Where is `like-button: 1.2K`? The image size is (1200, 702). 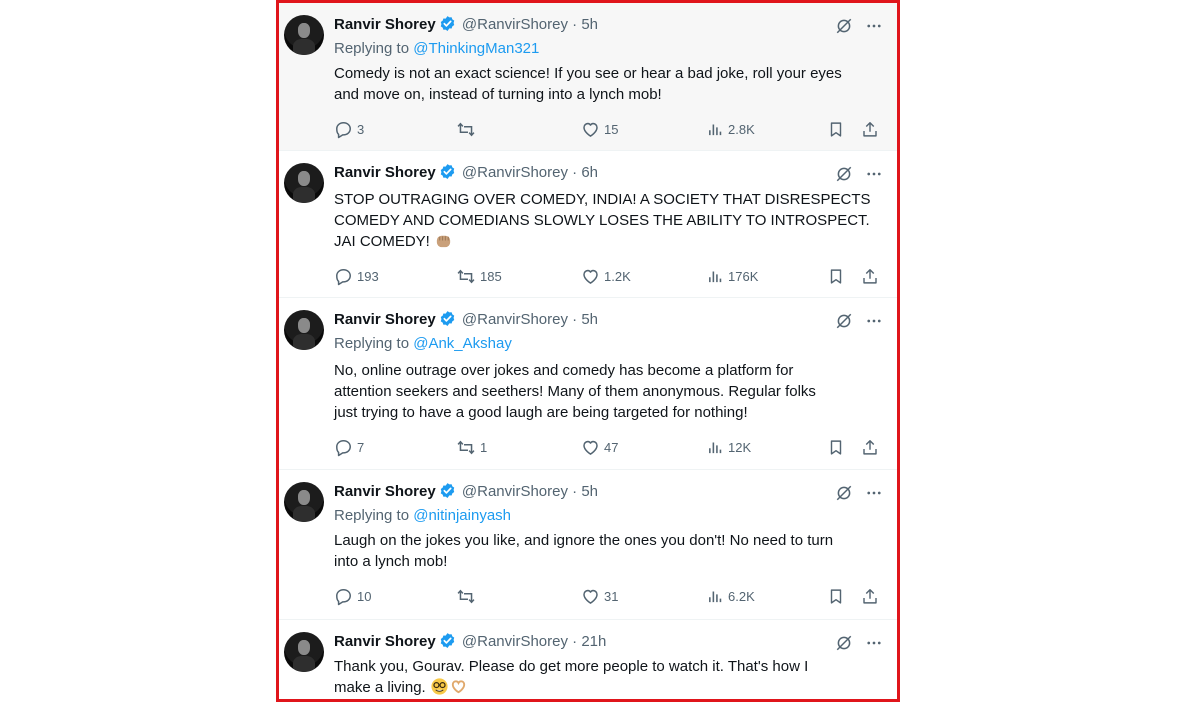
like-button: 1.2K is located at coordinates (606, 276).